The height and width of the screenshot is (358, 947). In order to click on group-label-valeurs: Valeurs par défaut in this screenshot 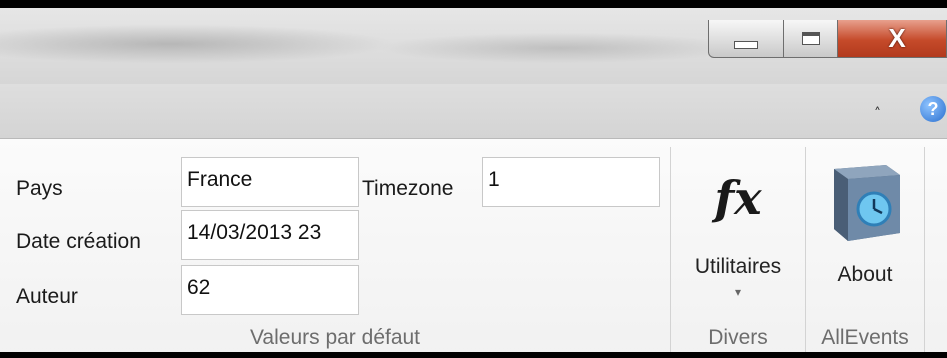, I will do `click(335, 337)`.